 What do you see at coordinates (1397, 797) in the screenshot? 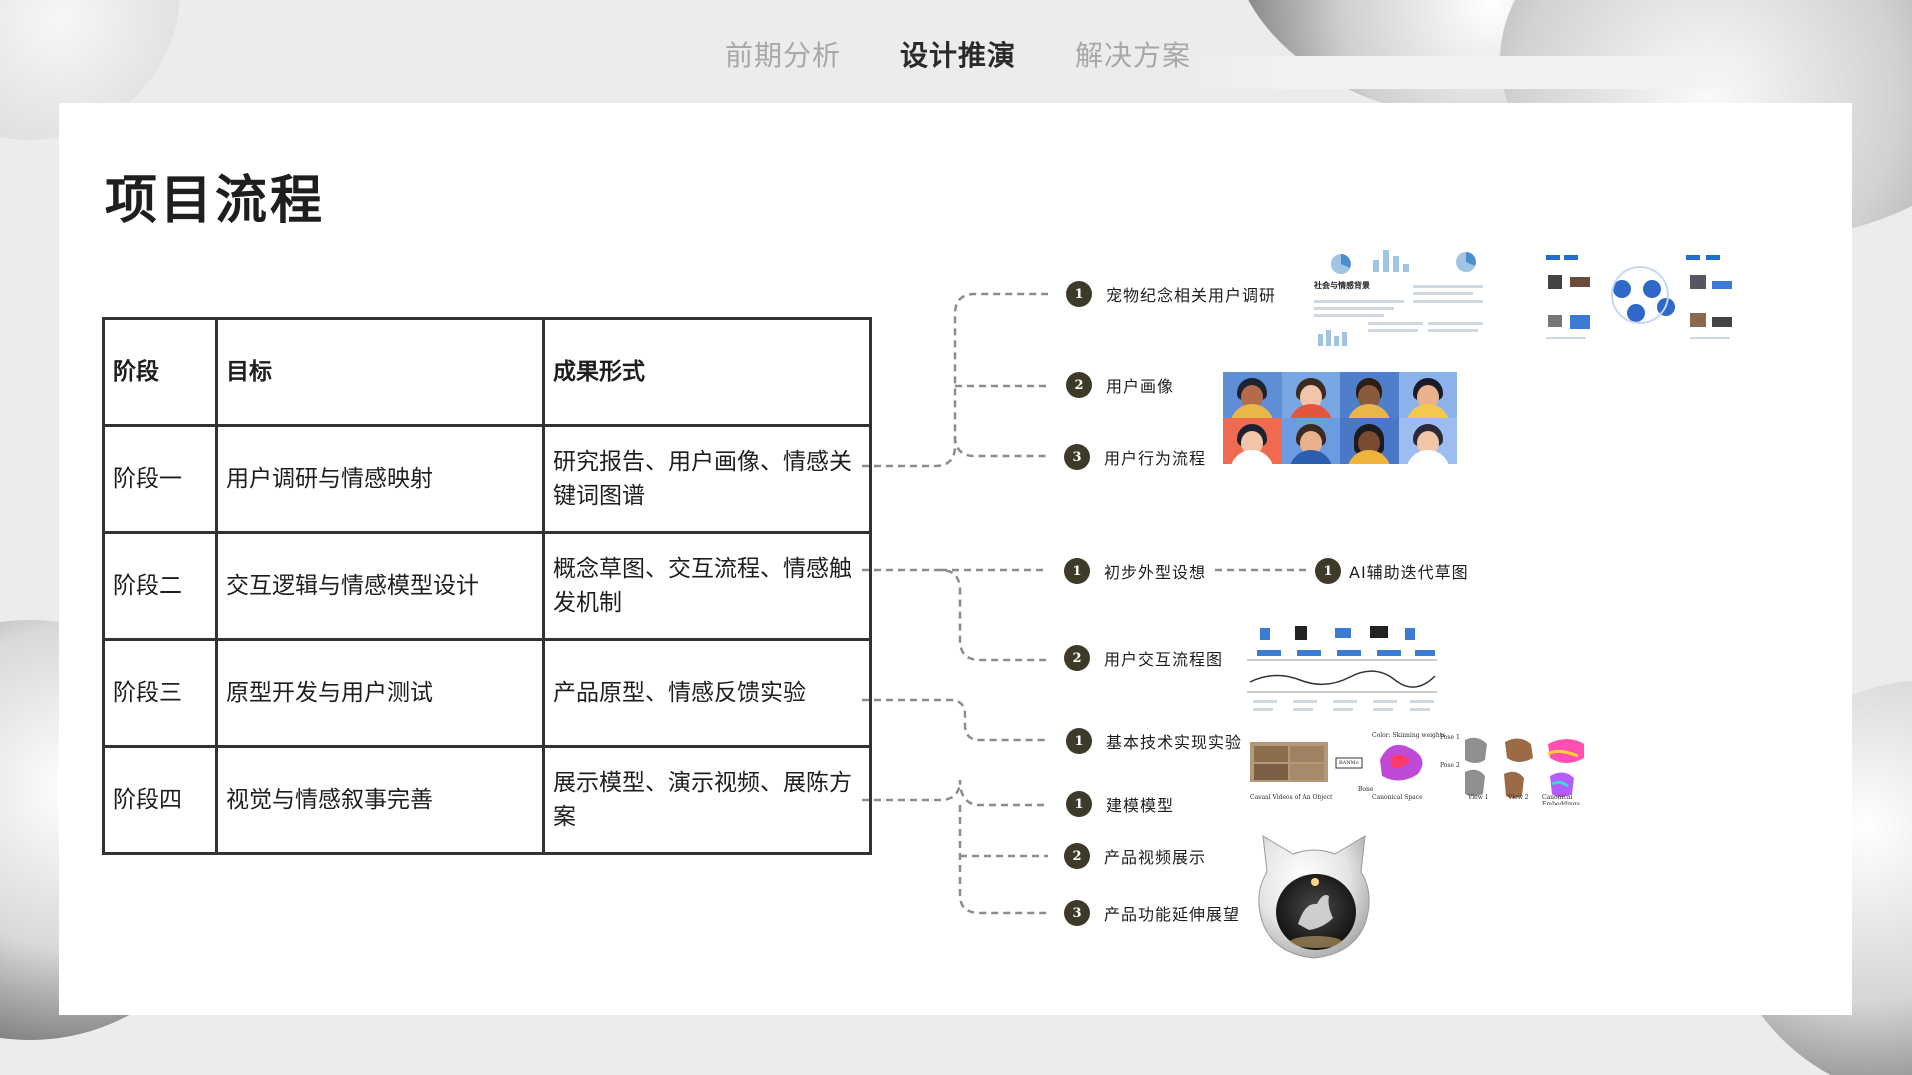
I see `tech-caption: Canonical Space` at bounding box center [1397, 797].